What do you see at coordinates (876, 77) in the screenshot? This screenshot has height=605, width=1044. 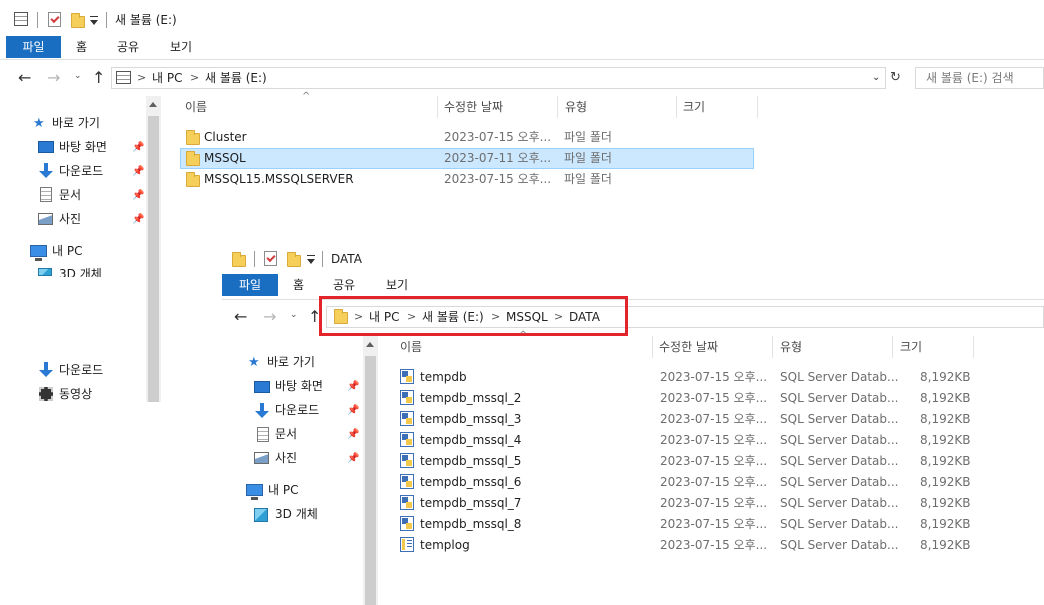 I see `address-dropdown-icon: ⌄` at bounding box center [876, 77].